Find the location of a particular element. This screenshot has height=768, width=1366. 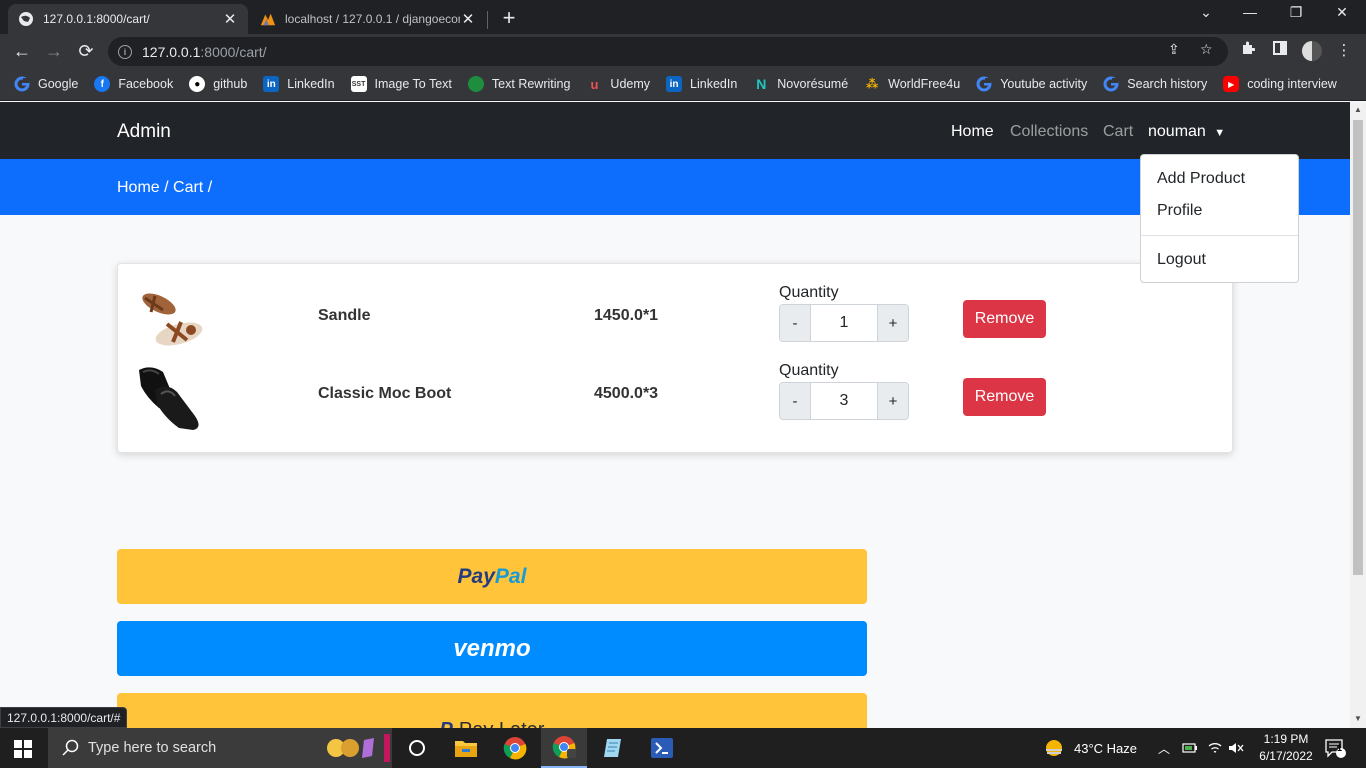

linkedin-icon: in is located at coordinates (271, 84).